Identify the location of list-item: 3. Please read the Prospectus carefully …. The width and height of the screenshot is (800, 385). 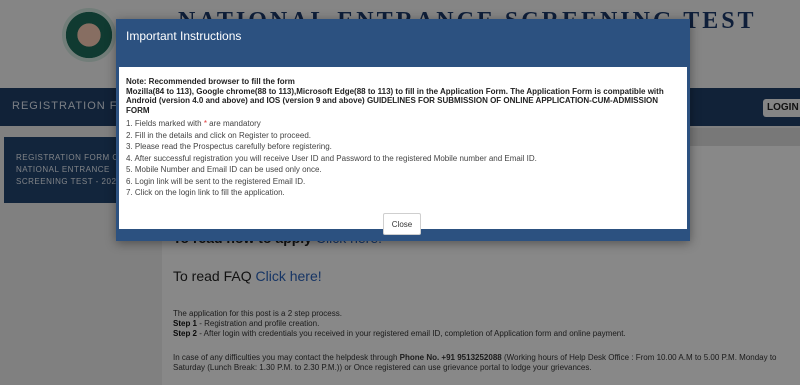
(229, 146).